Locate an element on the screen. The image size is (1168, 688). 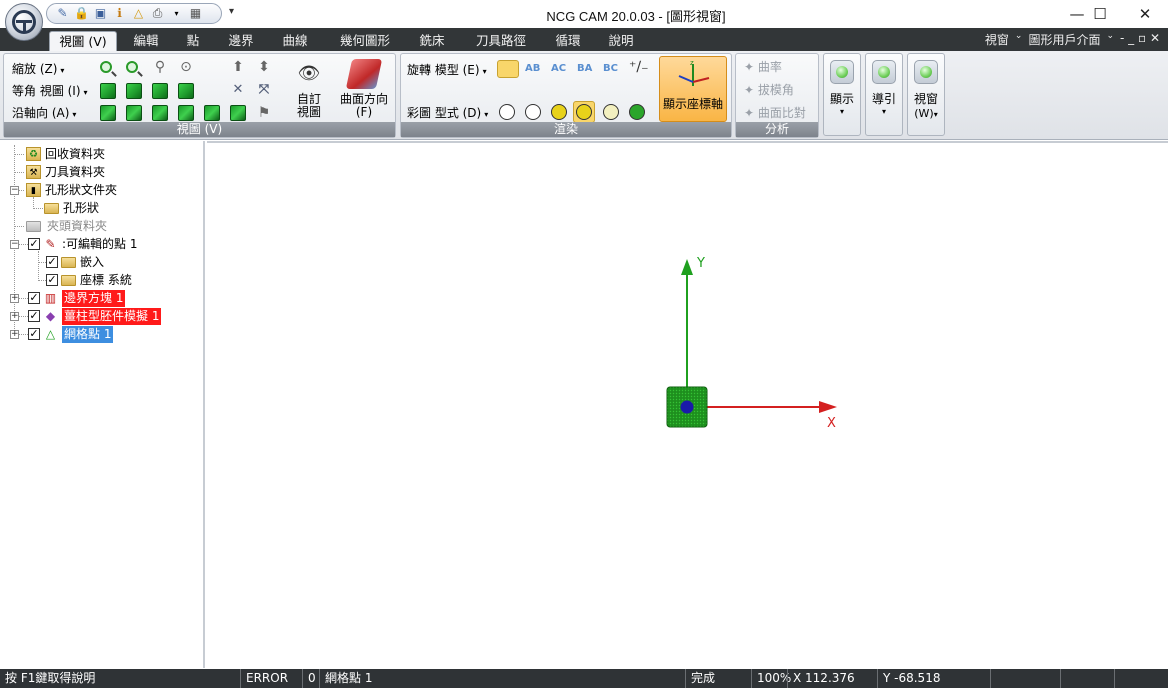
view-ac-icon: AC is located at coordinates (558, 68).